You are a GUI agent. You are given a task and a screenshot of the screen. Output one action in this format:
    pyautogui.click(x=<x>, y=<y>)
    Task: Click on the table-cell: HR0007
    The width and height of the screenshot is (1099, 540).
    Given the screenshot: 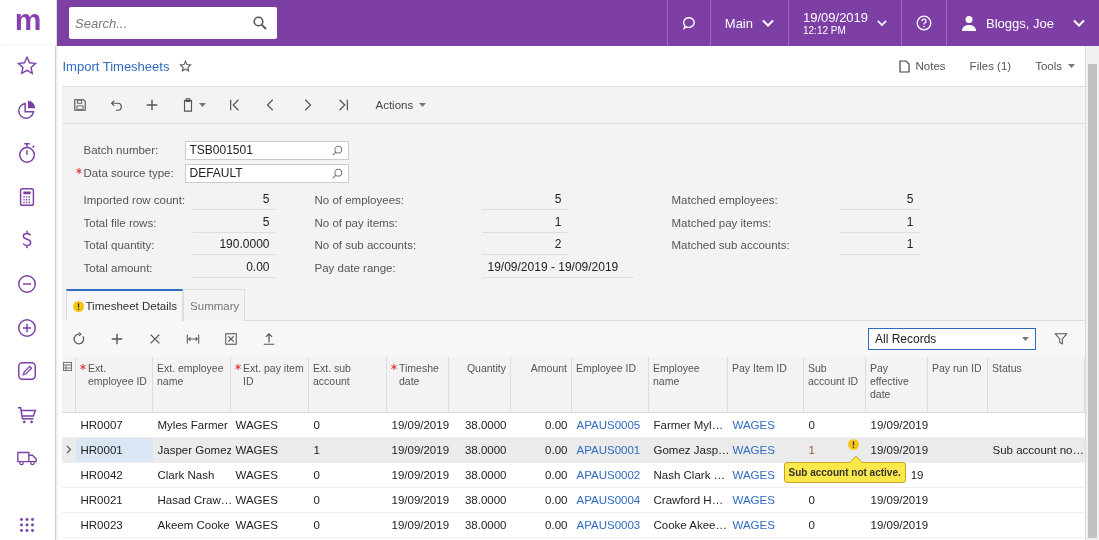 What is the action you would take?
    pyautogui.click(x=101, y=425)
    